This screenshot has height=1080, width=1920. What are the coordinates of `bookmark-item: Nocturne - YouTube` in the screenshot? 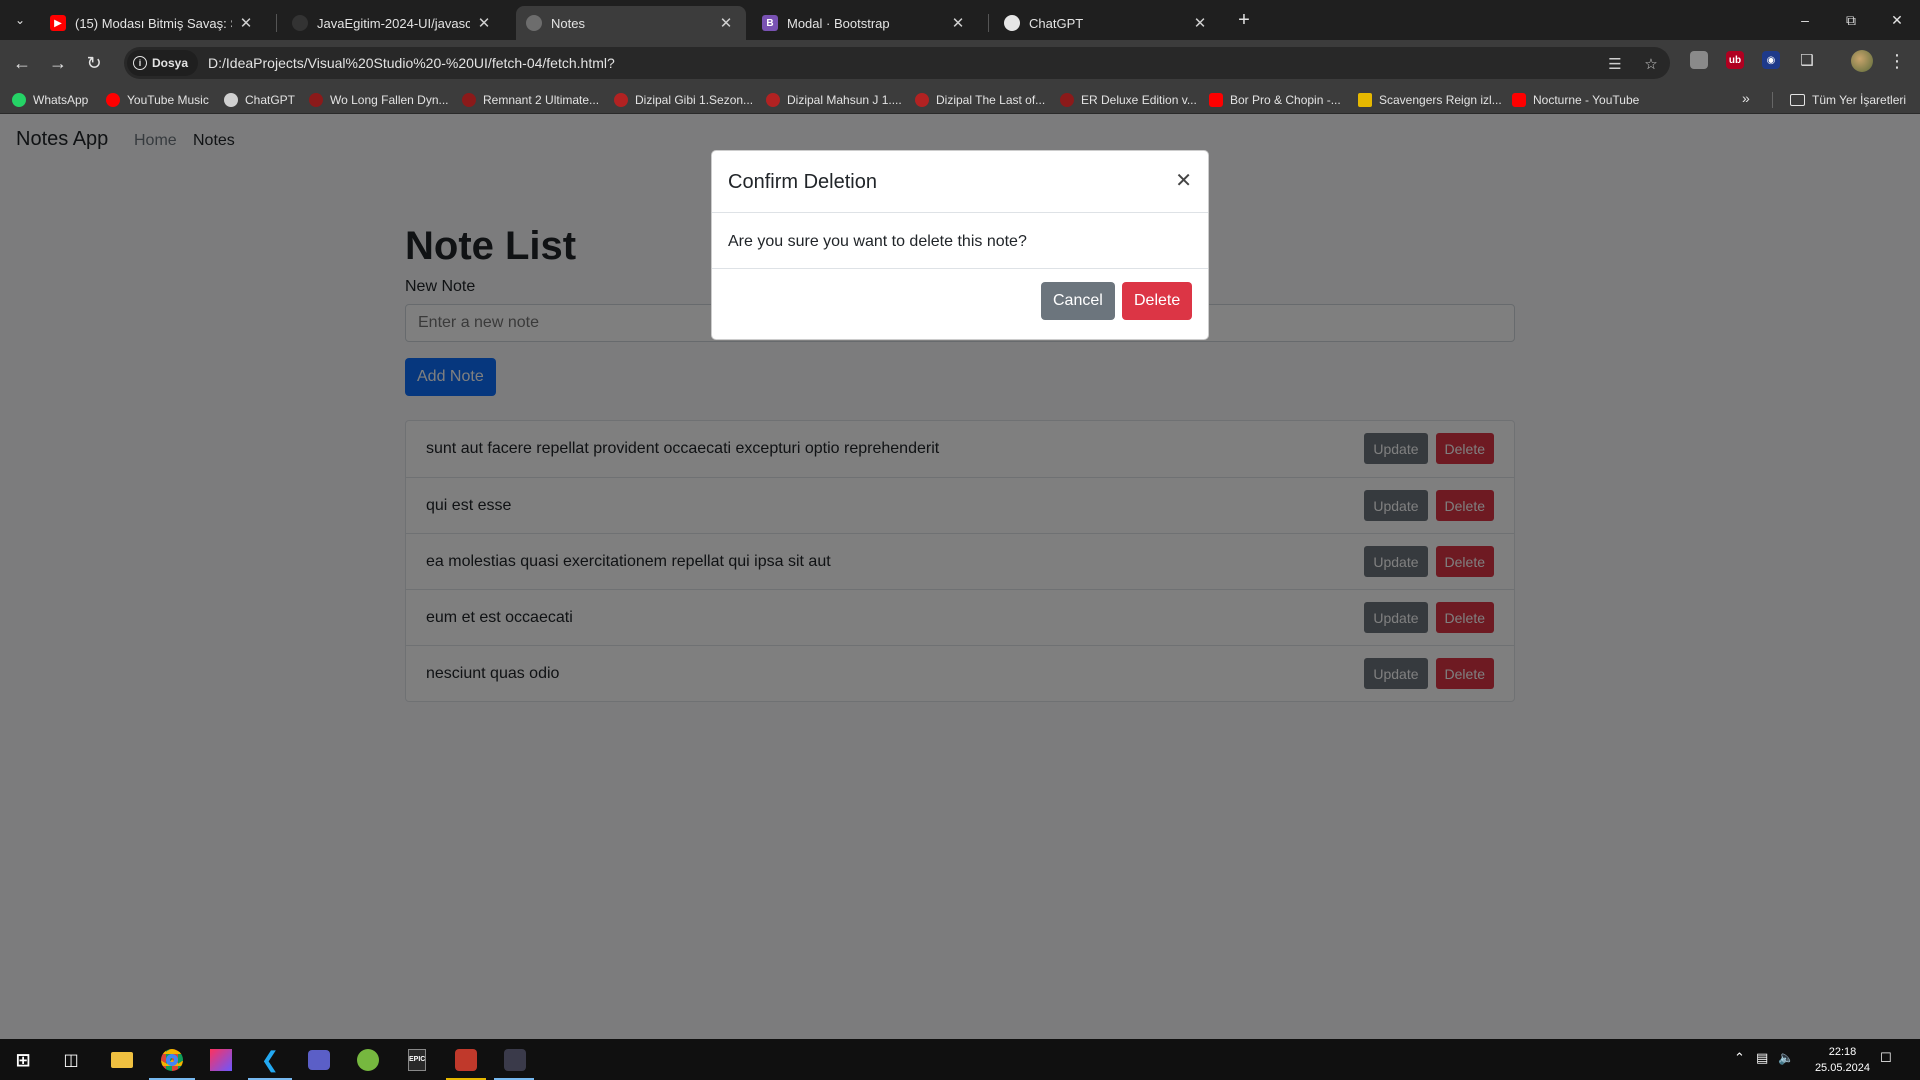 It's located at (1575, 100).